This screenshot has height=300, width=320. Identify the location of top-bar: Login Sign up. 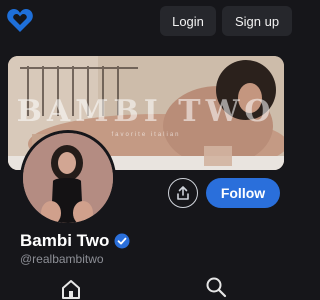
(150, 22).